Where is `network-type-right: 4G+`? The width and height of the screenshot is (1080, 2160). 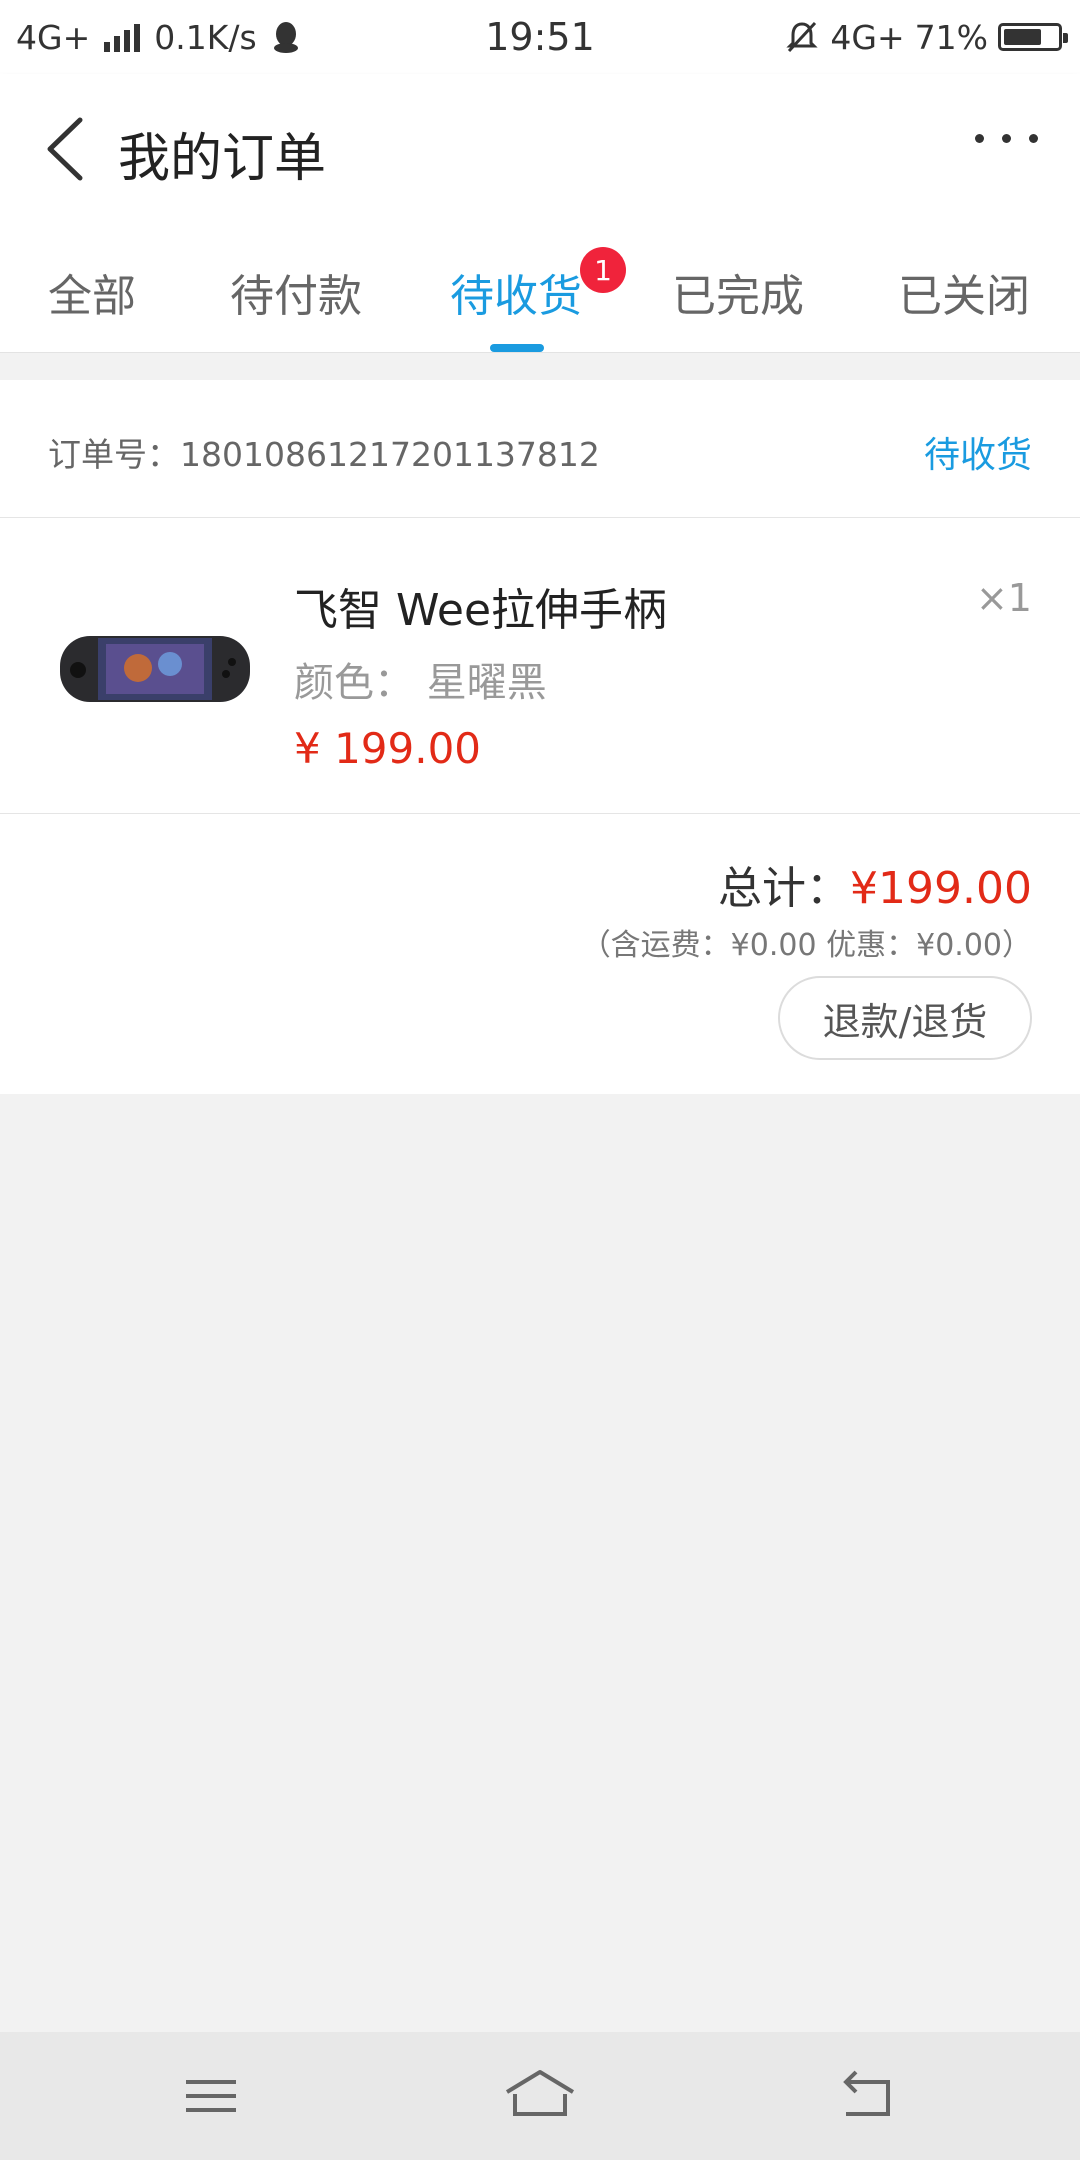
network-type-right: 4G+ is located at coordinates (867, 37).